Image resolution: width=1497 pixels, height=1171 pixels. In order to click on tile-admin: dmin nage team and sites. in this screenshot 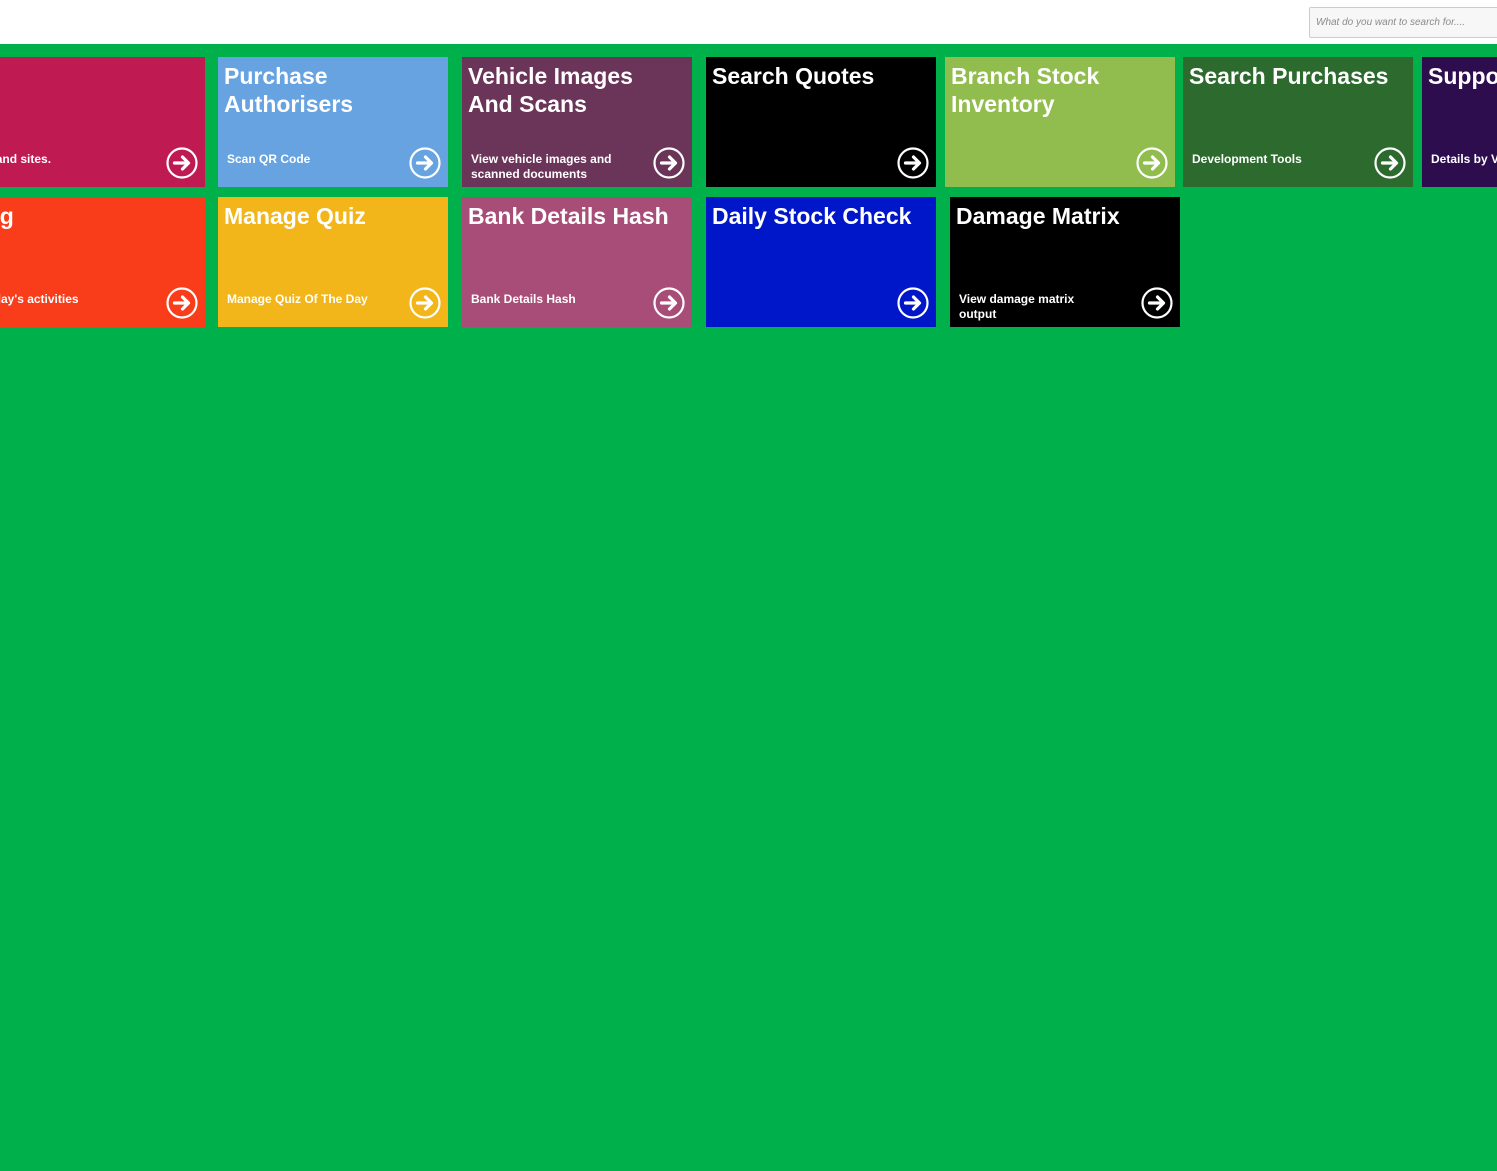, I will do `click(102, 122)`.